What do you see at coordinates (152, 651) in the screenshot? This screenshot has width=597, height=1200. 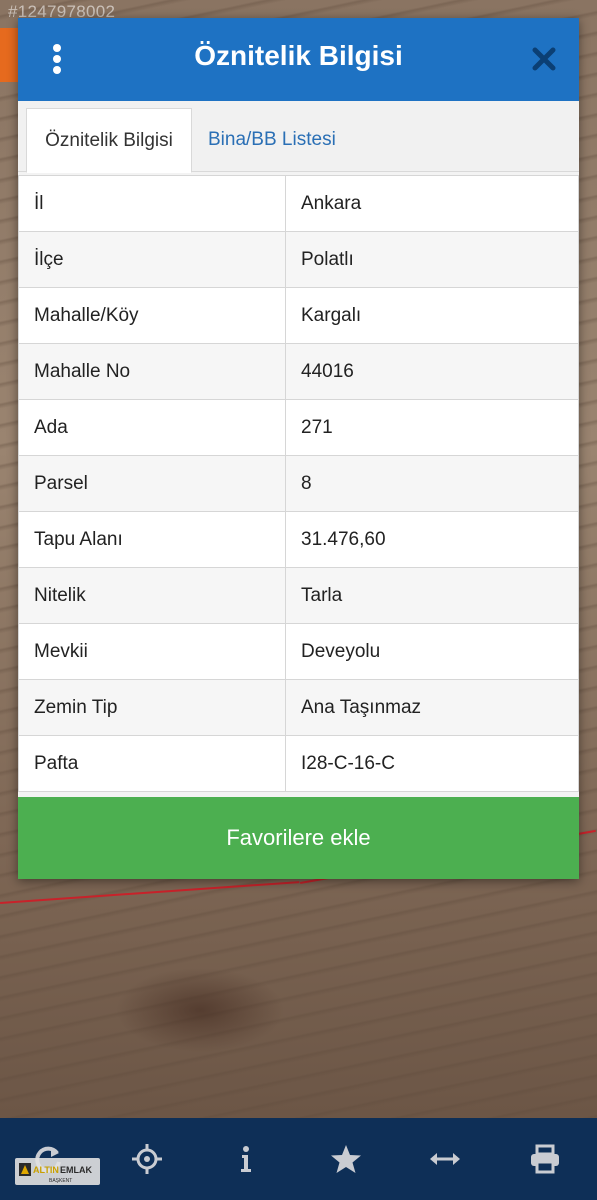 I see `attribute-key: Mevkii` at bounding box center [152, 651].